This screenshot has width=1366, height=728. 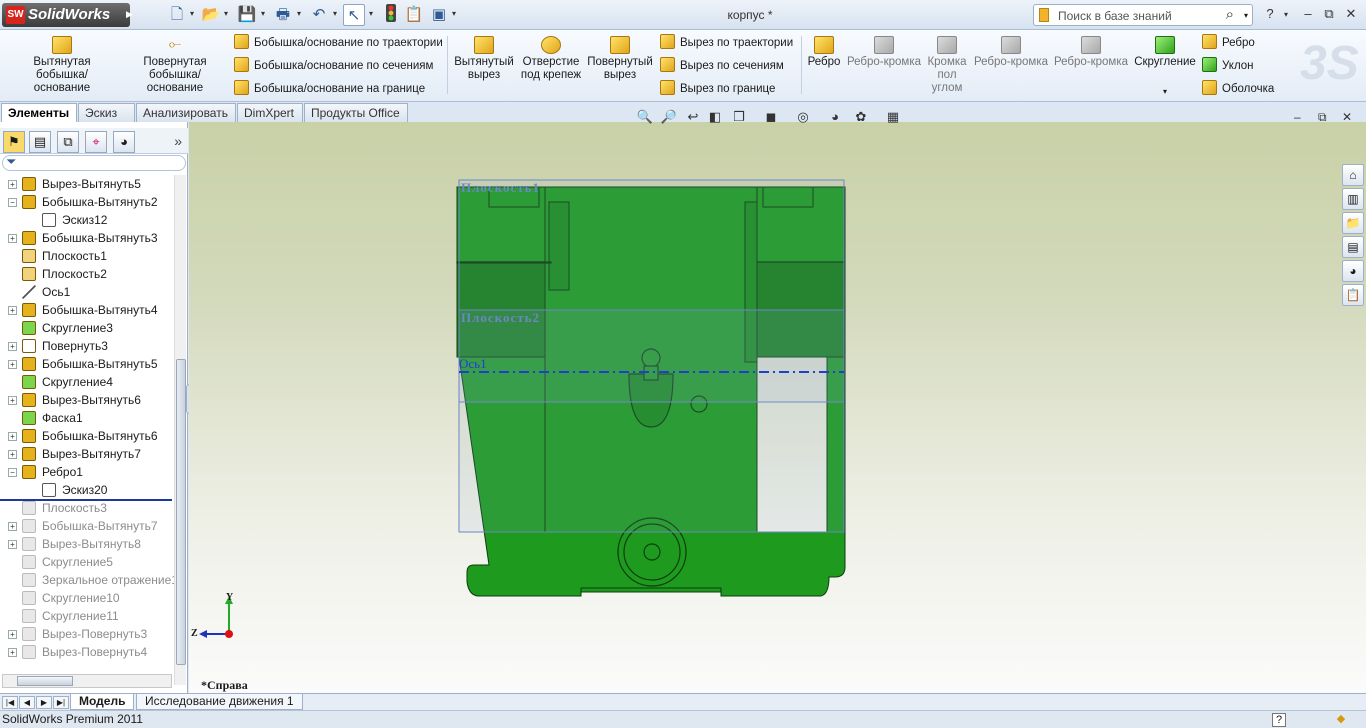 I want to click on tree-horizontal-scrollbar, so click(x=87, y=681).